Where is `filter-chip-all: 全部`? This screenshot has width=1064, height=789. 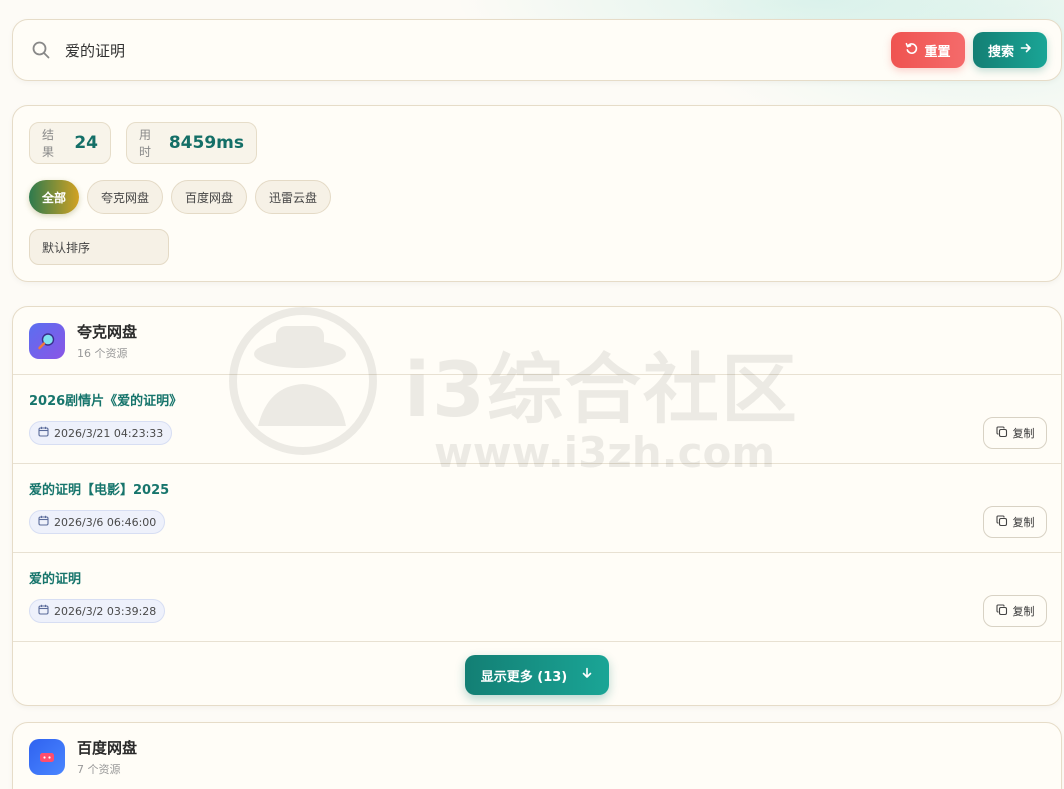
filter-chip-all: 全部 is located at coordinates (54, 197).